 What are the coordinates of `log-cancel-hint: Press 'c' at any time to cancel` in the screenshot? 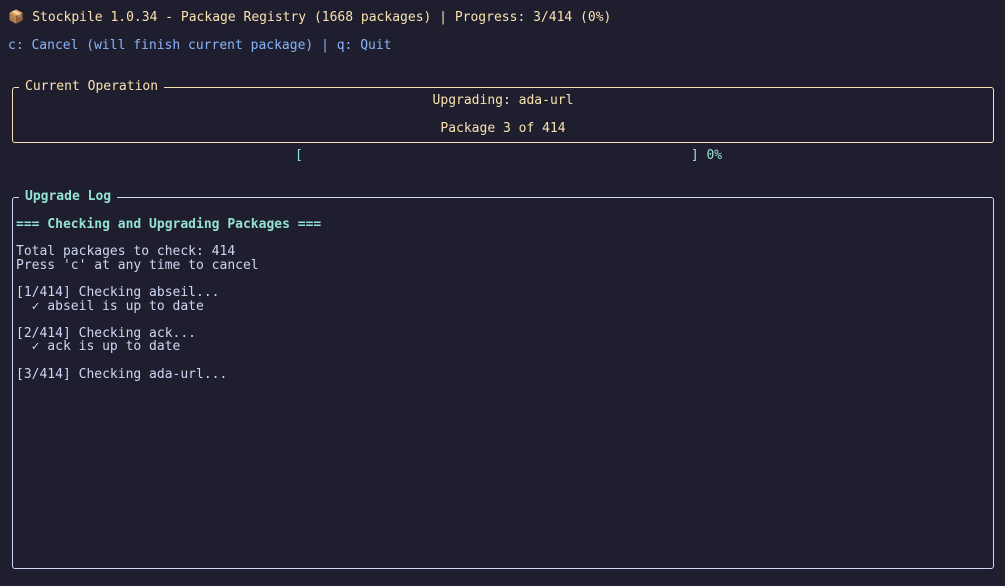 It's located at (137, 265).